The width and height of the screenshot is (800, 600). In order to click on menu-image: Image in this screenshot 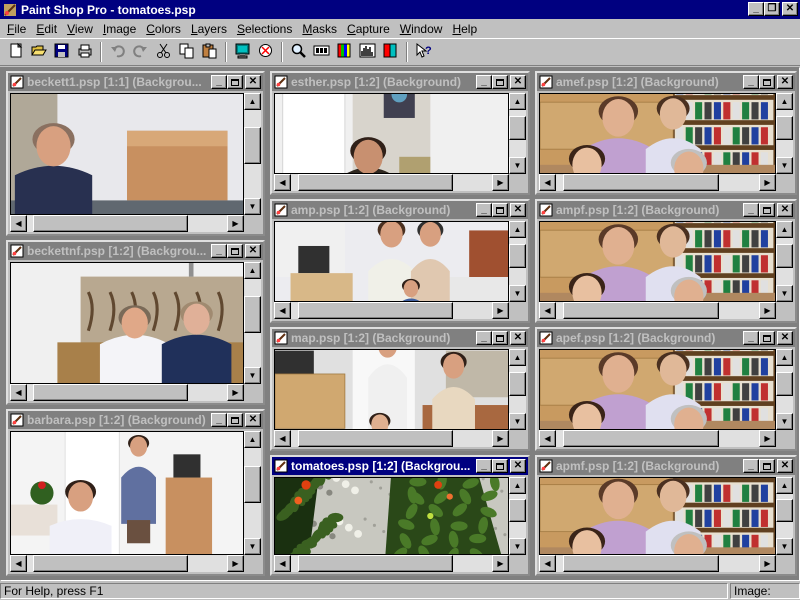, I will do `click(119, 29)`.